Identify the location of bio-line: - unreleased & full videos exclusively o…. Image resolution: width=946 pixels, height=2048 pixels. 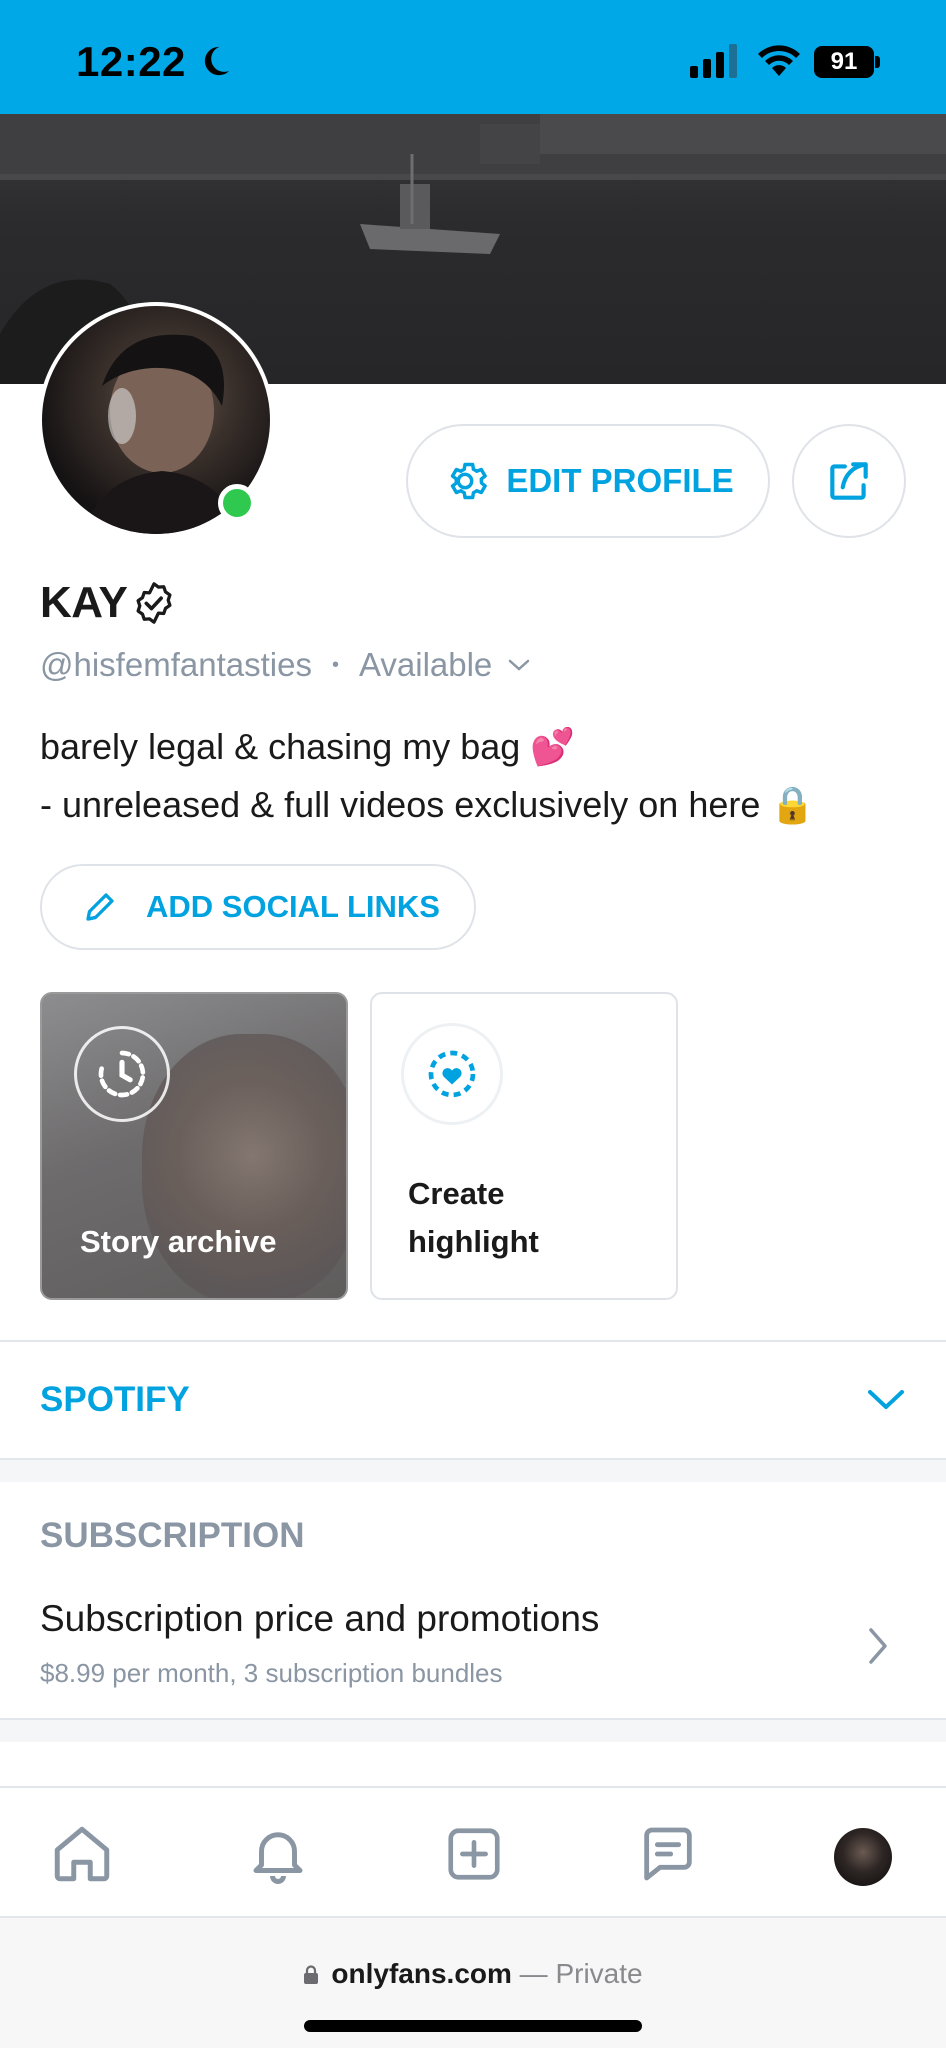
(428, 804).